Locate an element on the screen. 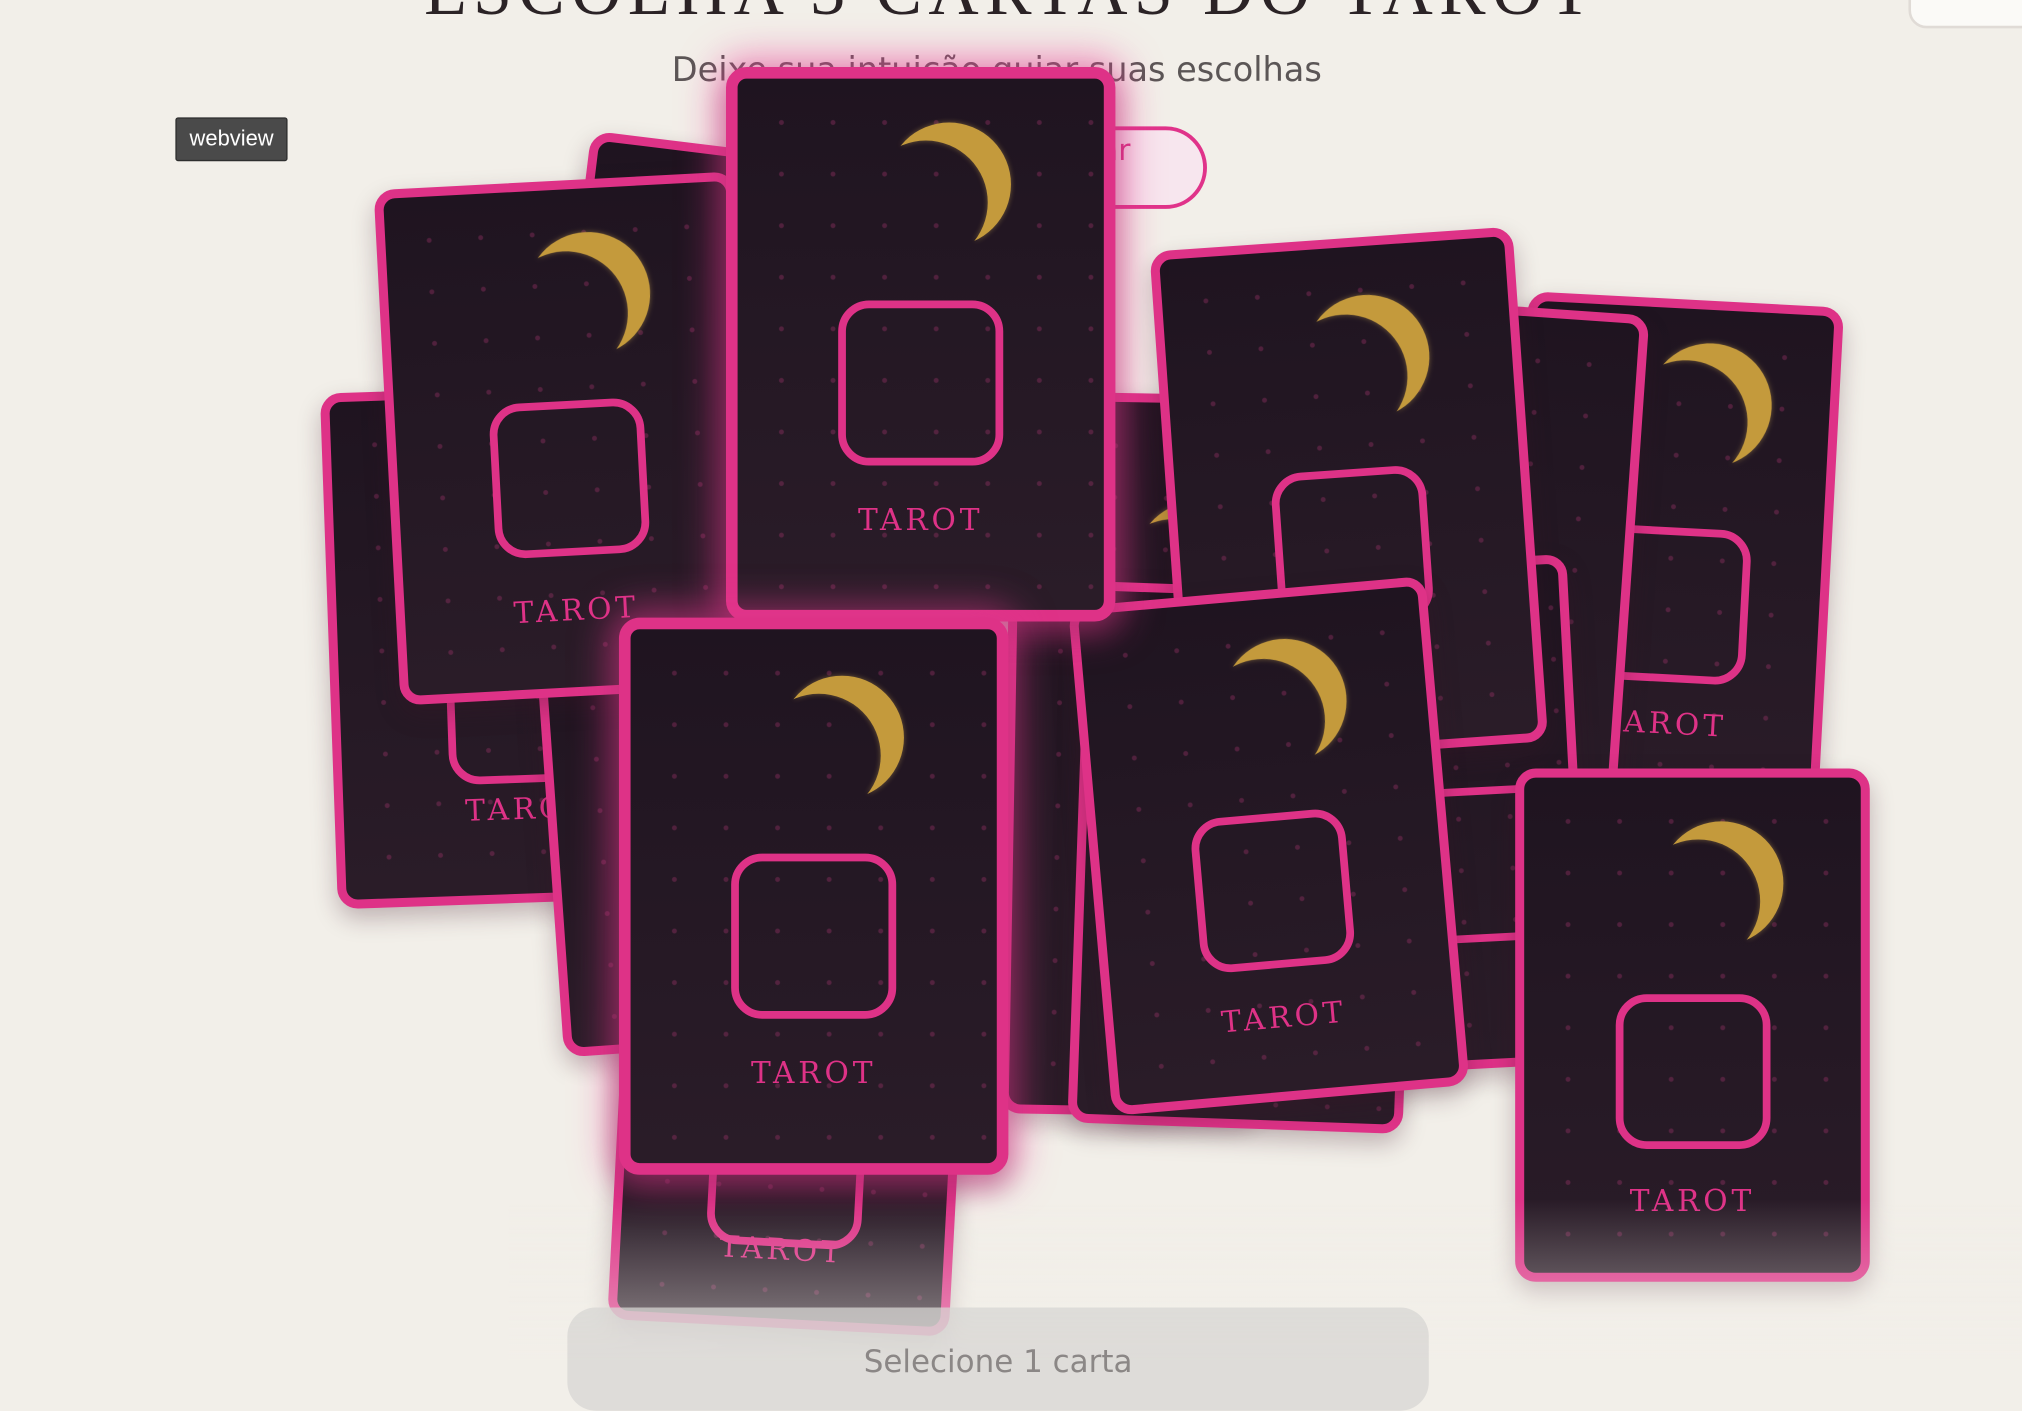  selection-status-button: Selecione 1 carta is located at coordinates (998, 1359).